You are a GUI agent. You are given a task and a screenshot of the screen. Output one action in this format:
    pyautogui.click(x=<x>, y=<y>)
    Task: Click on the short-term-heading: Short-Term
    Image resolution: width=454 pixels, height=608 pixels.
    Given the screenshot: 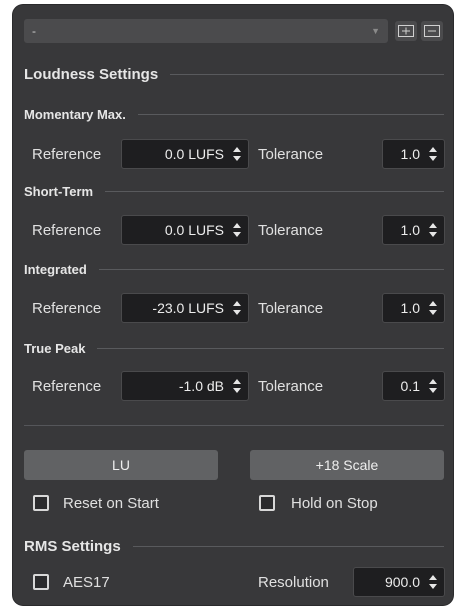 What is the action you would take?
    pyautogui.click(x=234, y=191)
    